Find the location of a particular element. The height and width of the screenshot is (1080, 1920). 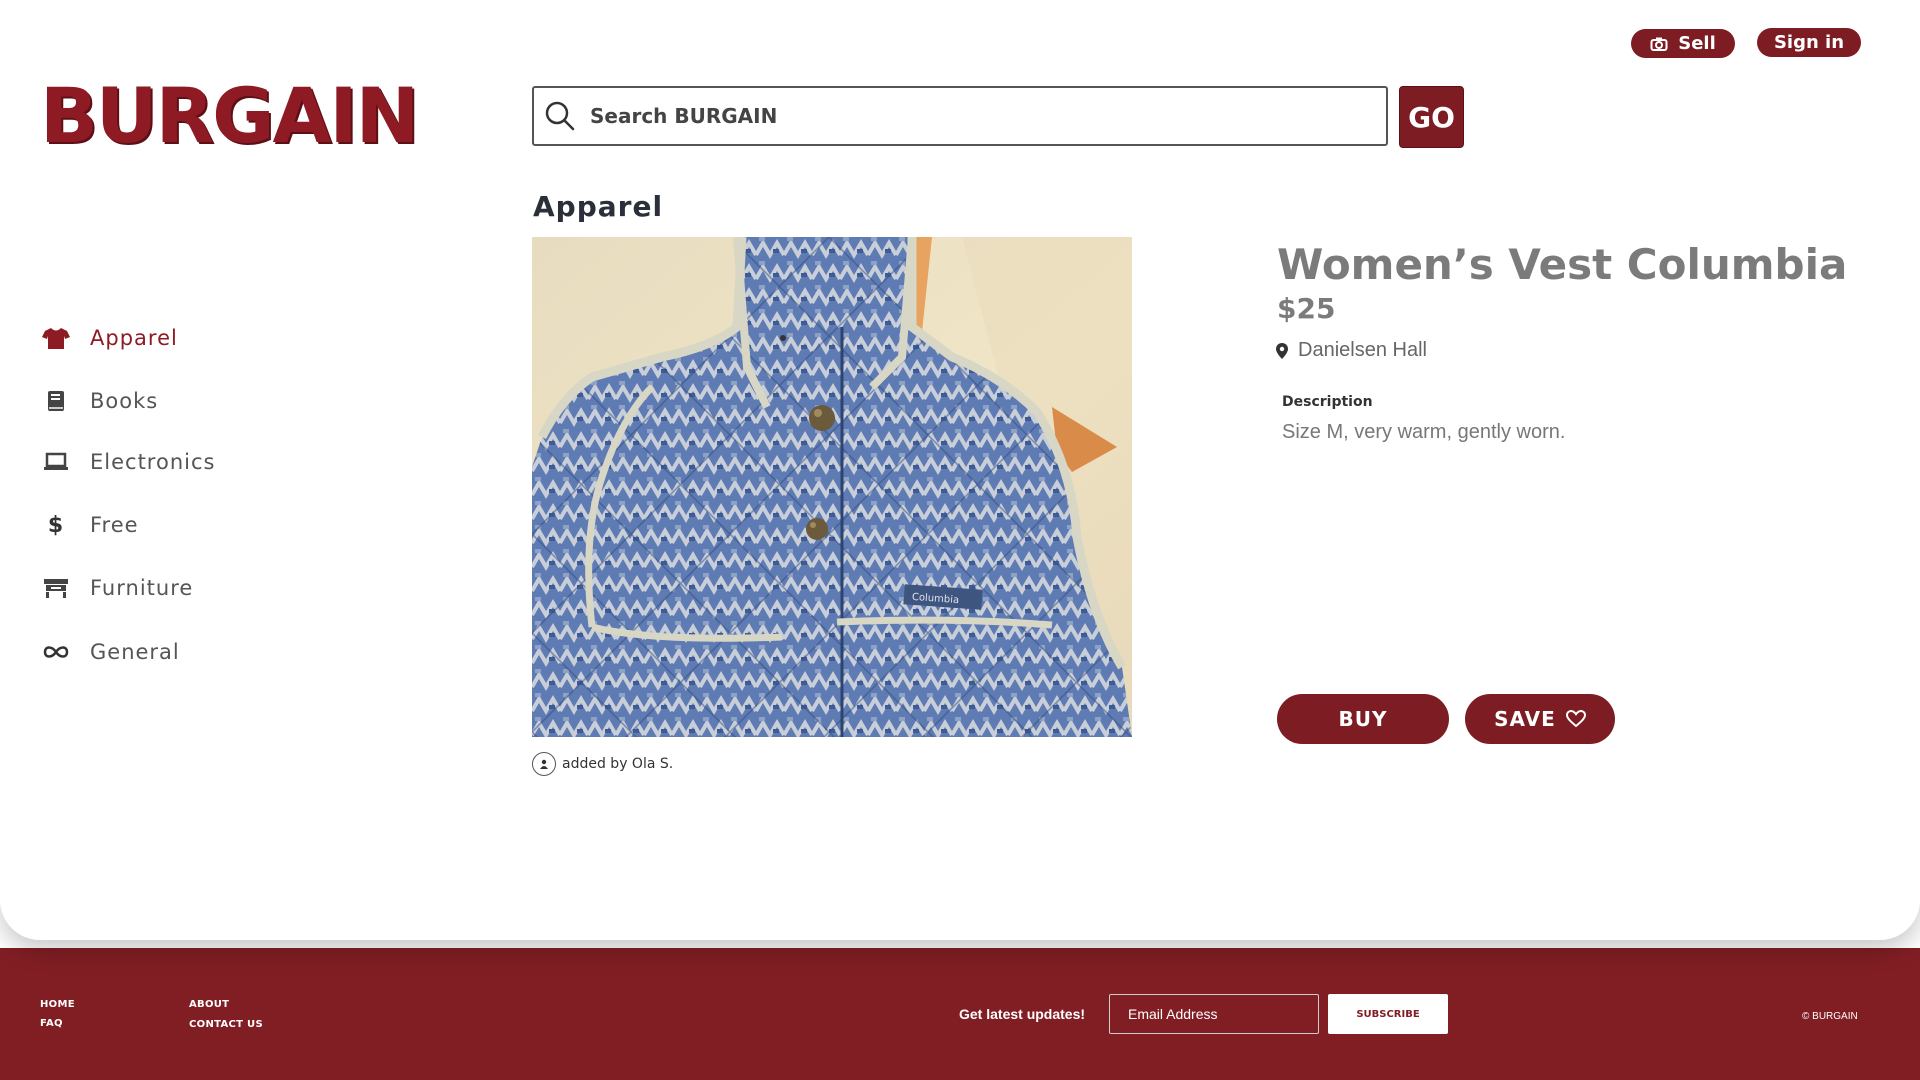

location-text: Danielsen Hall is located at coordinates (1362, 350).